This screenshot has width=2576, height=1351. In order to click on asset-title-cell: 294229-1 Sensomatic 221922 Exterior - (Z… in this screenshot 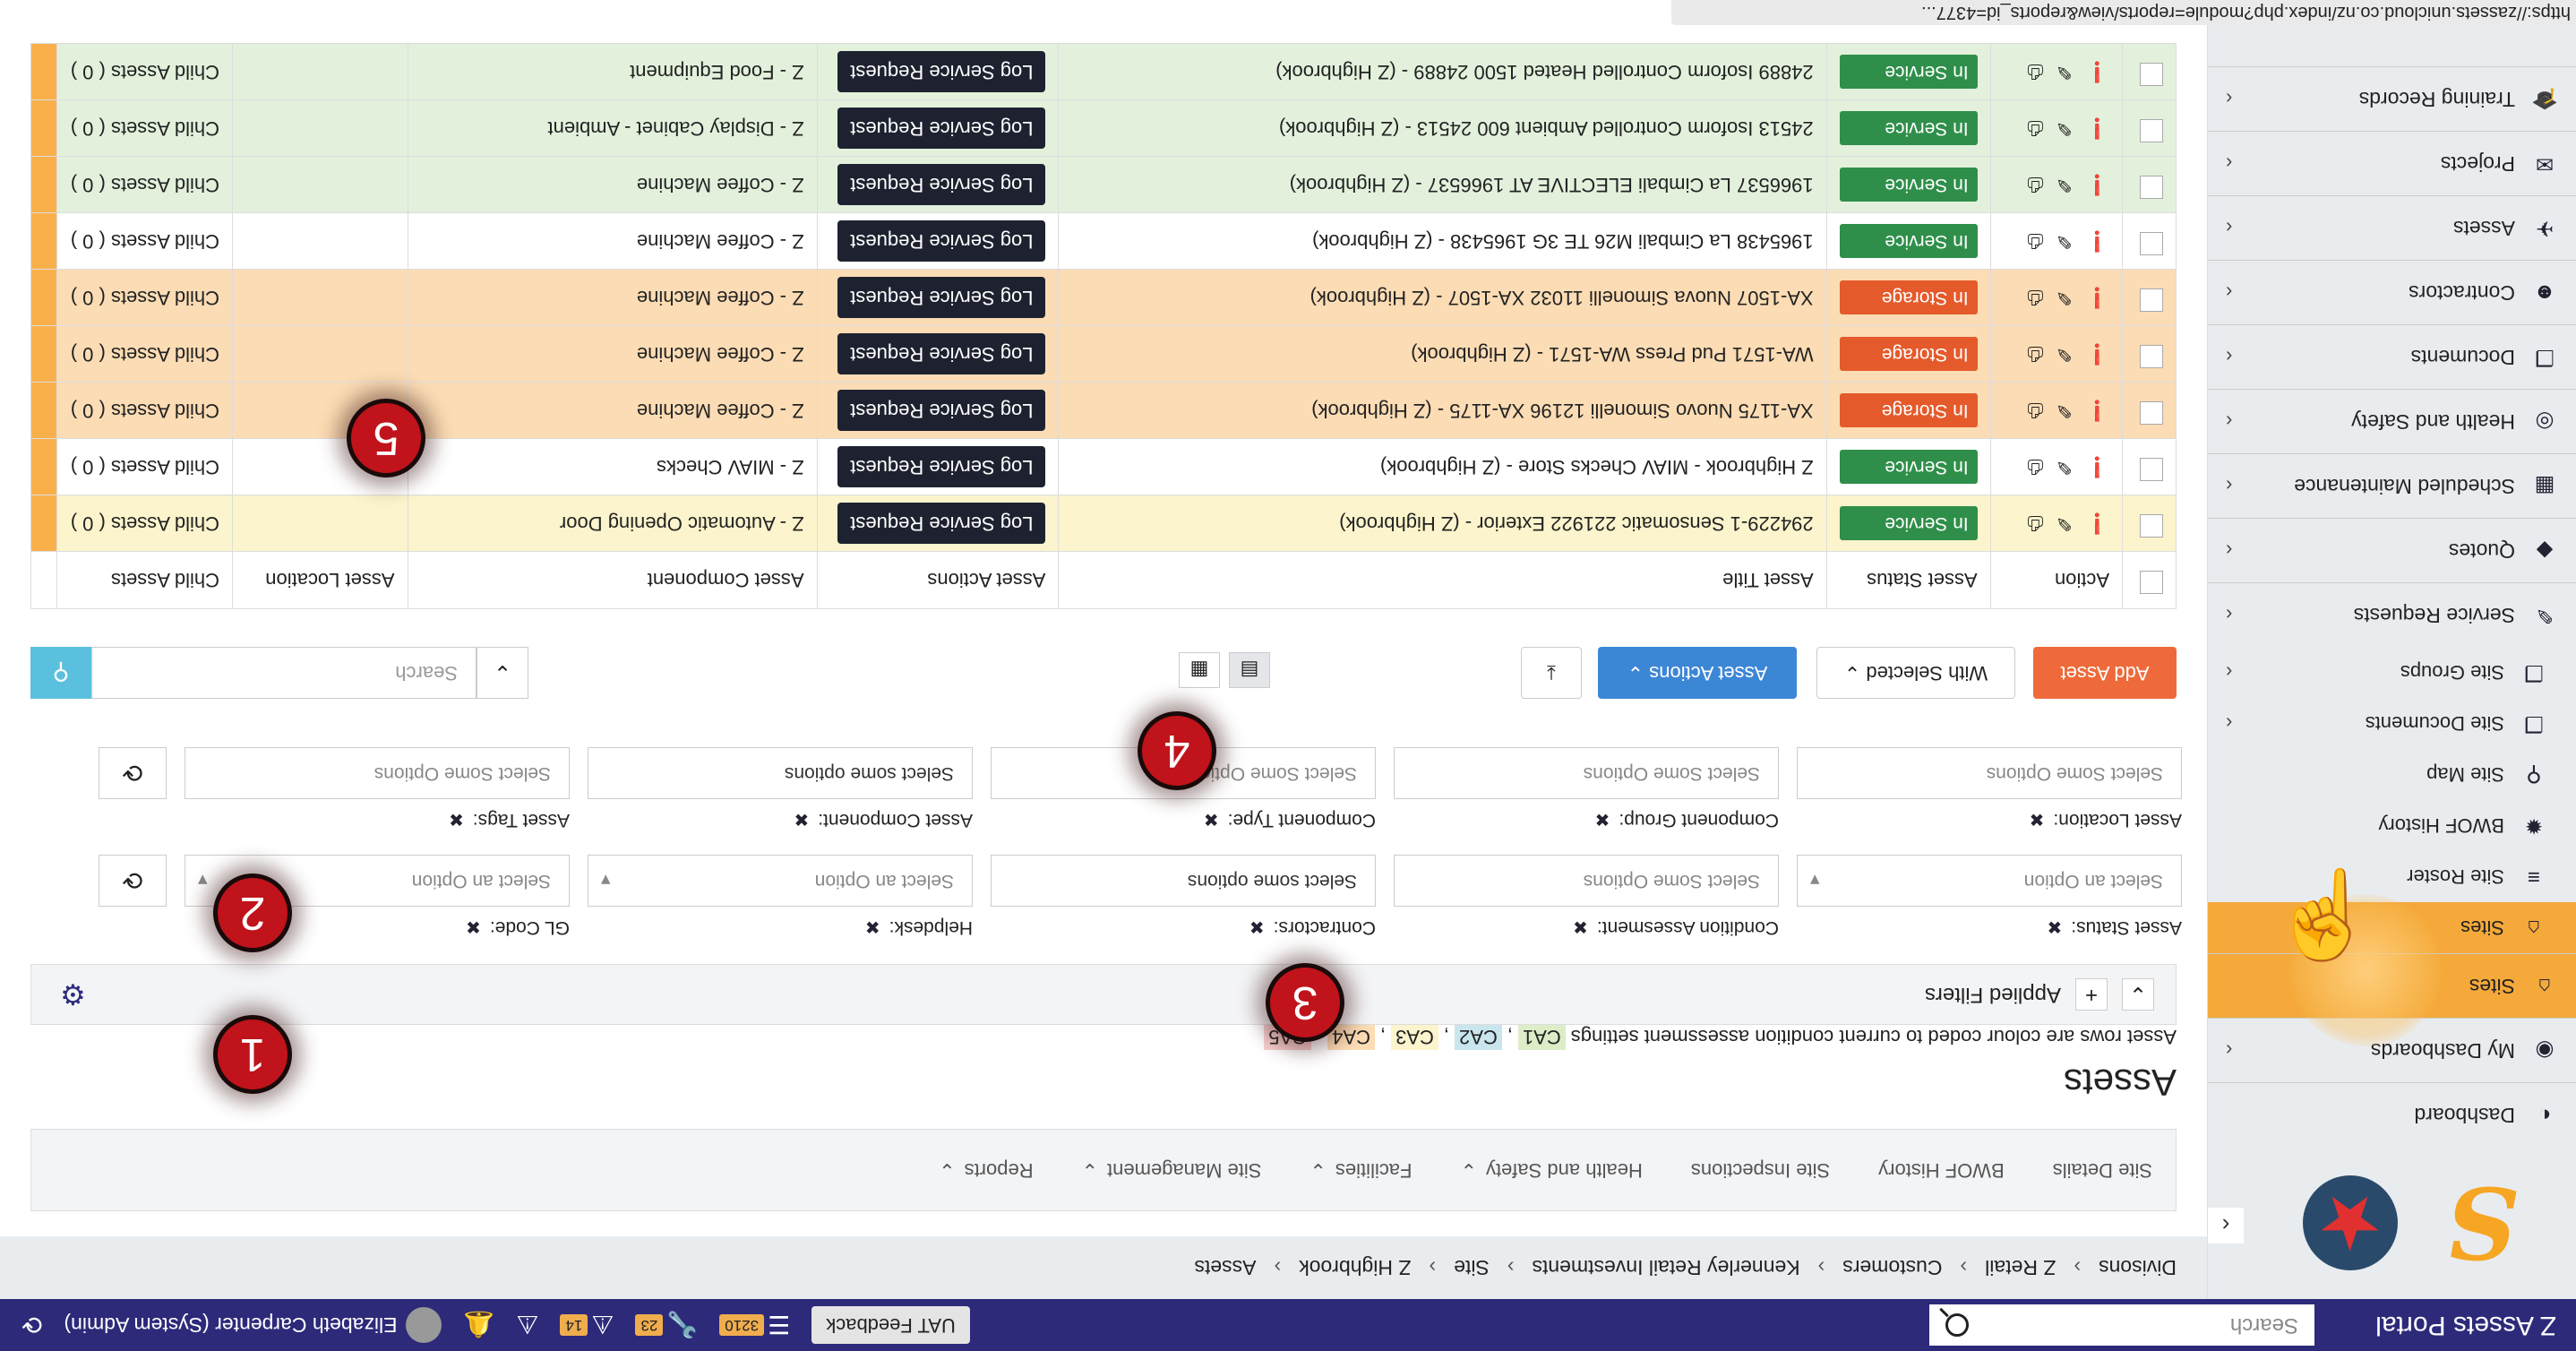, I will do `click(1442, 524)`.